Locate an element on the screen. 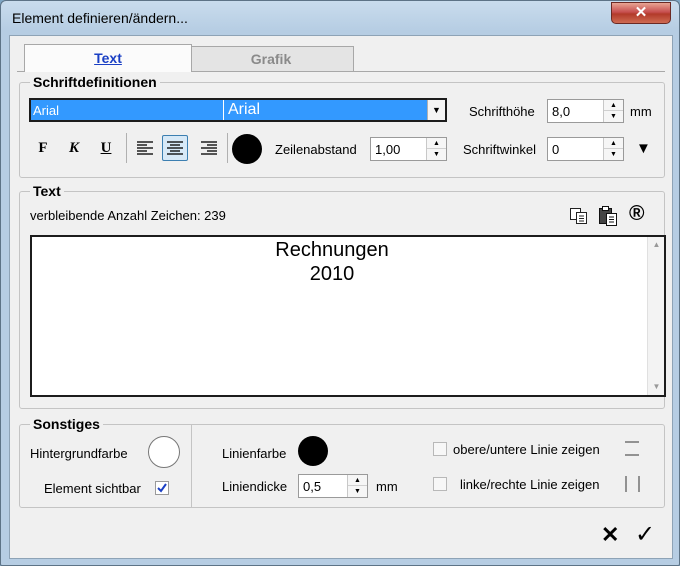 This screenshot has width=680, height=566. chevron-down-icon: ▼ is located at coordinates (436, 110).